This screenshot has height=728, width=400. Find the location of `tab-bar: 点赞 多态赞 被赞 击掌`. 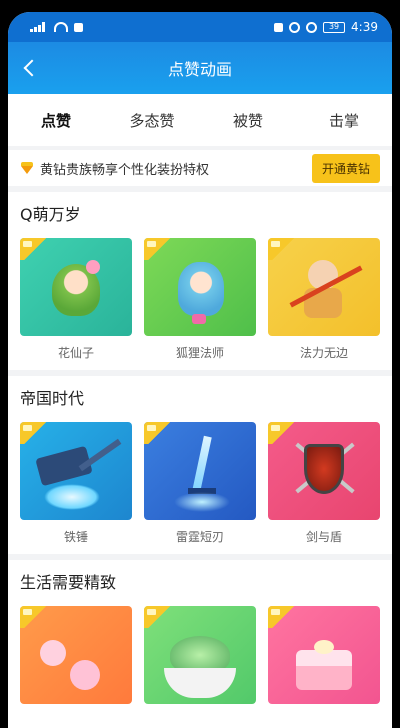

tab-bar: 点赞 多态赞 被赞 击掌 is located at coordinates (200, 120).